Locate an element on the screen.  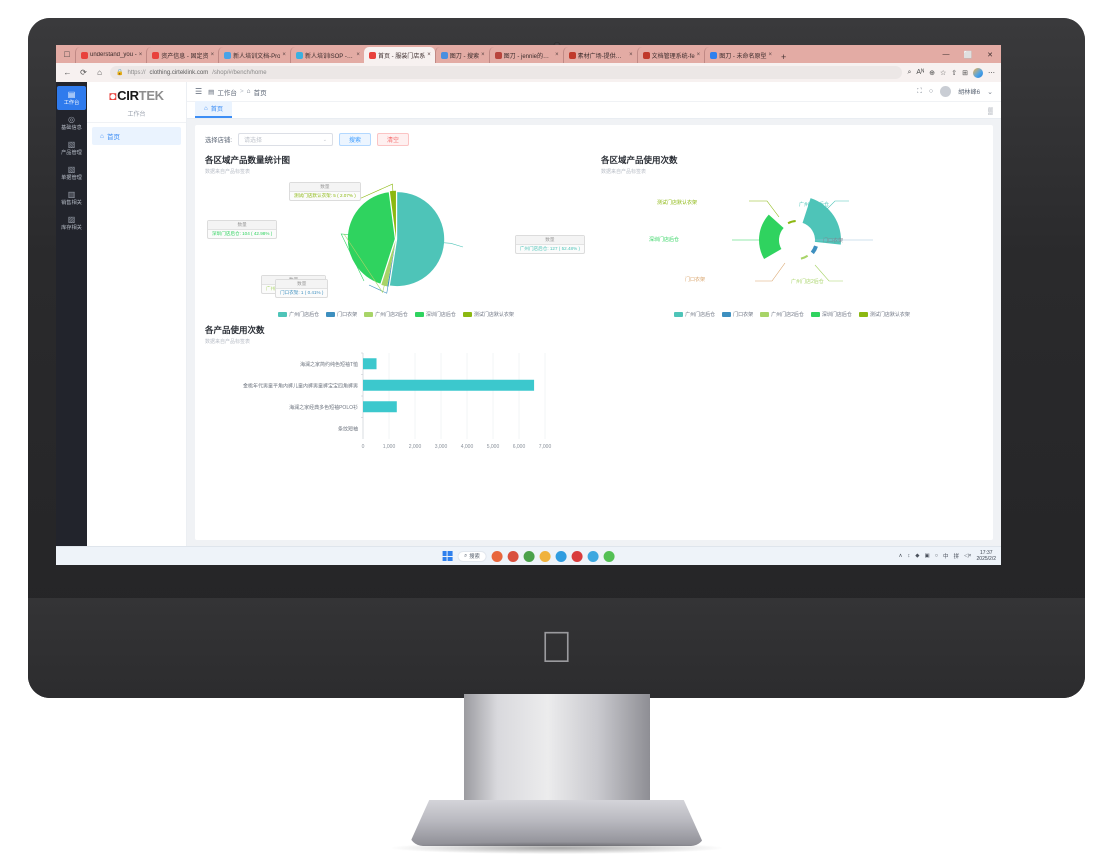
taskbar-clock: 17:37 2025/2/2 is located at coordinates (986, 556).